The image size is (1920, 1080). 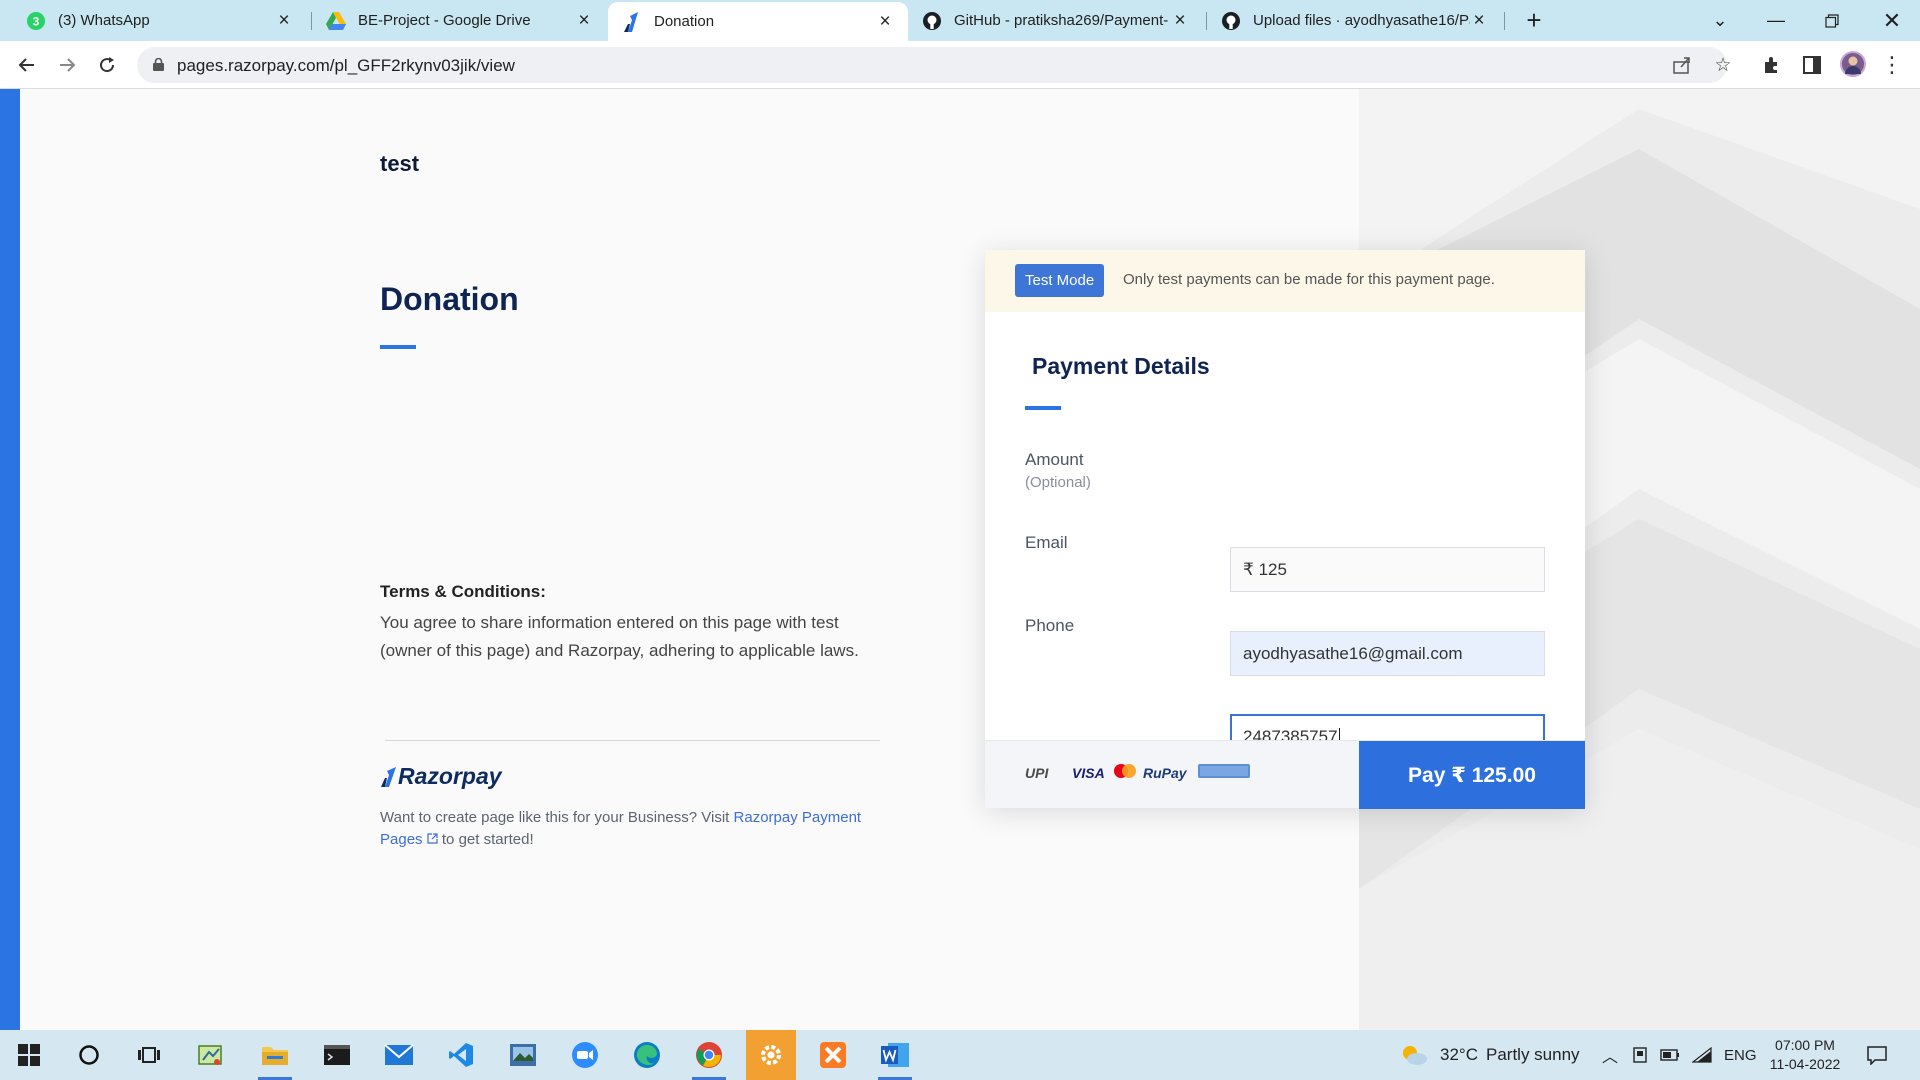 I want to click on mail-icon, so click(x=399, y=1055).